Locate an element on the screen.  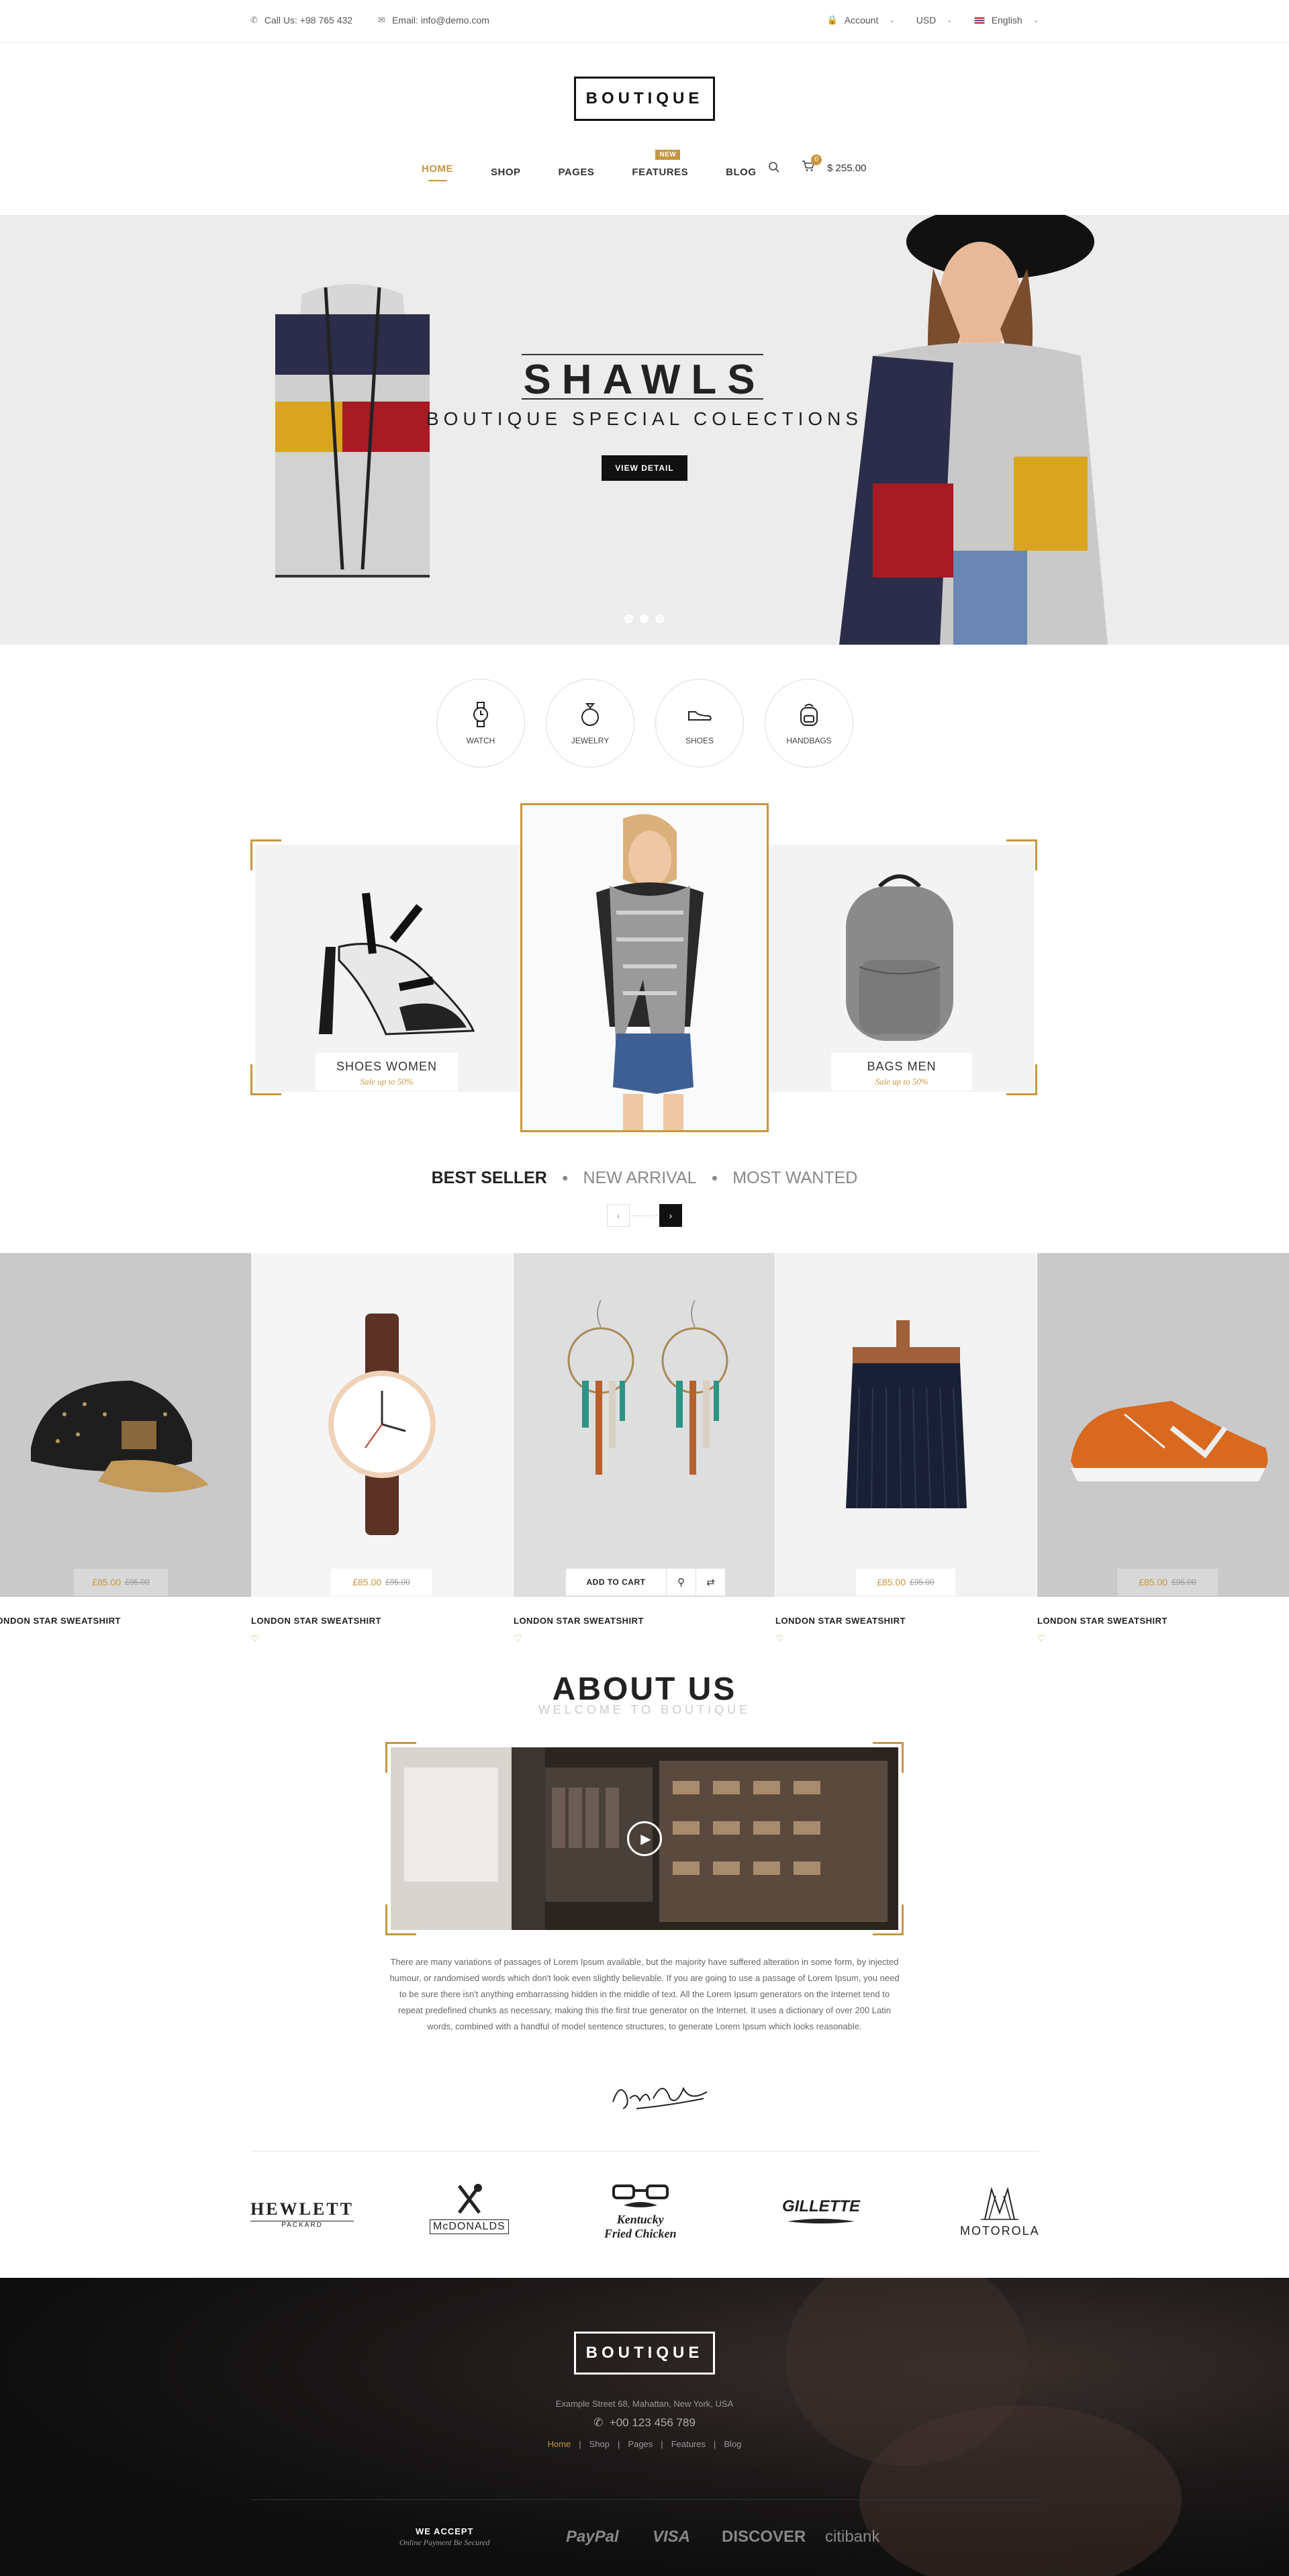
fringe-bag-image is located at coordinates (907, 1414).